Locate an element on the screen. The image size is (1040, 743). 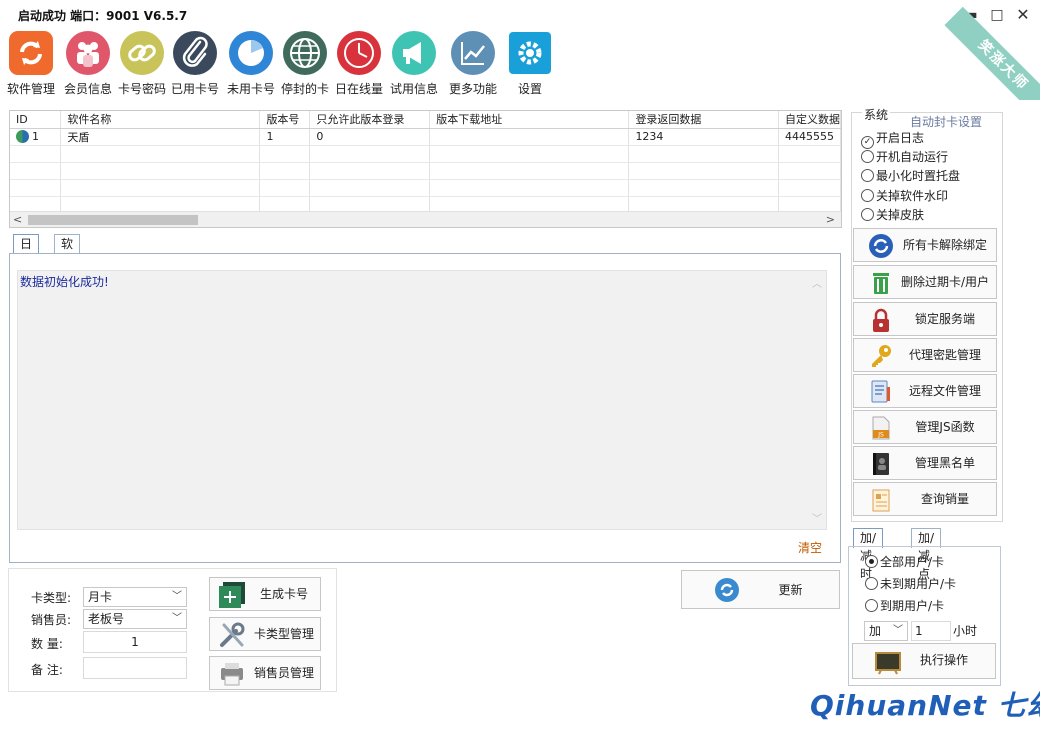
unit-label: 小时 is located at coordinates (965, 631).